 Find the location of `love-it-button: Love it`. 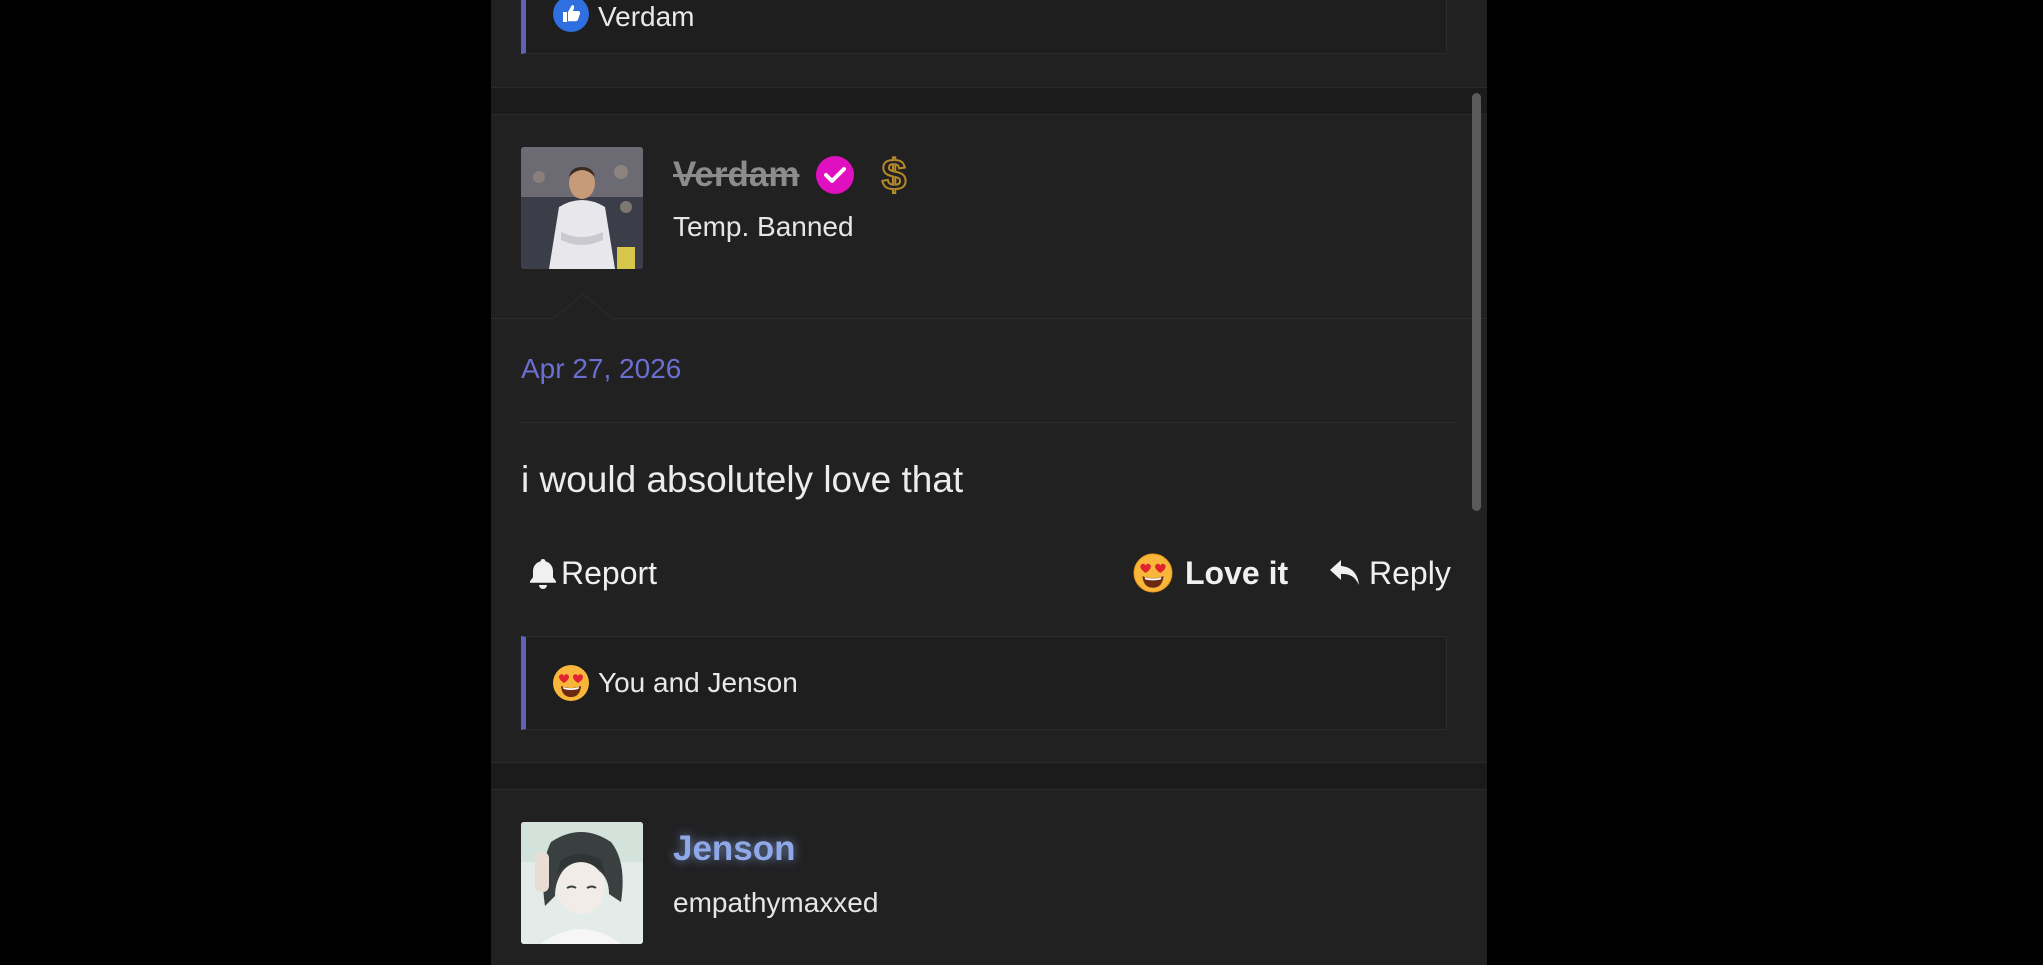

love-it-button: Love it is located at coordinates (1210, 573).